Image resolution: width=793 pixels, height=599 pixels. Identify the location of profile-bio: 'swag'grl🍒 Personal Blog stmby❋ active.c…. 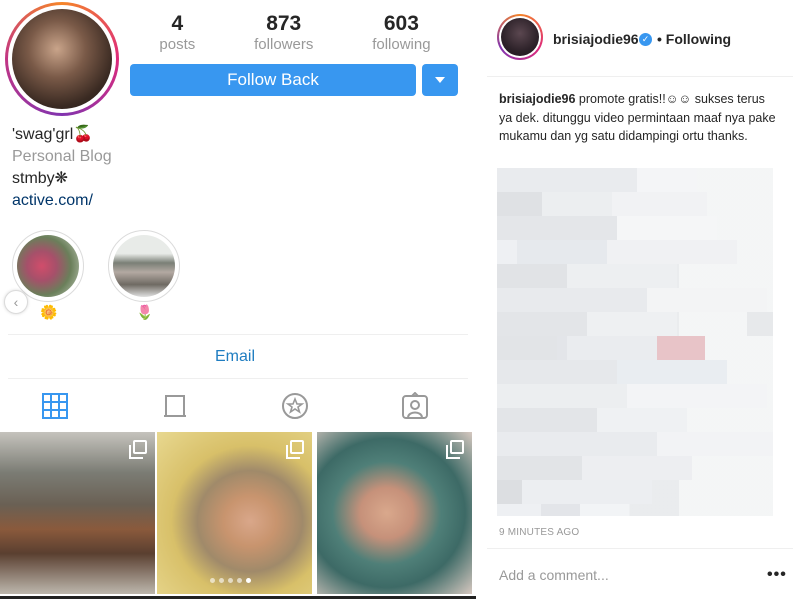
(62, 168).